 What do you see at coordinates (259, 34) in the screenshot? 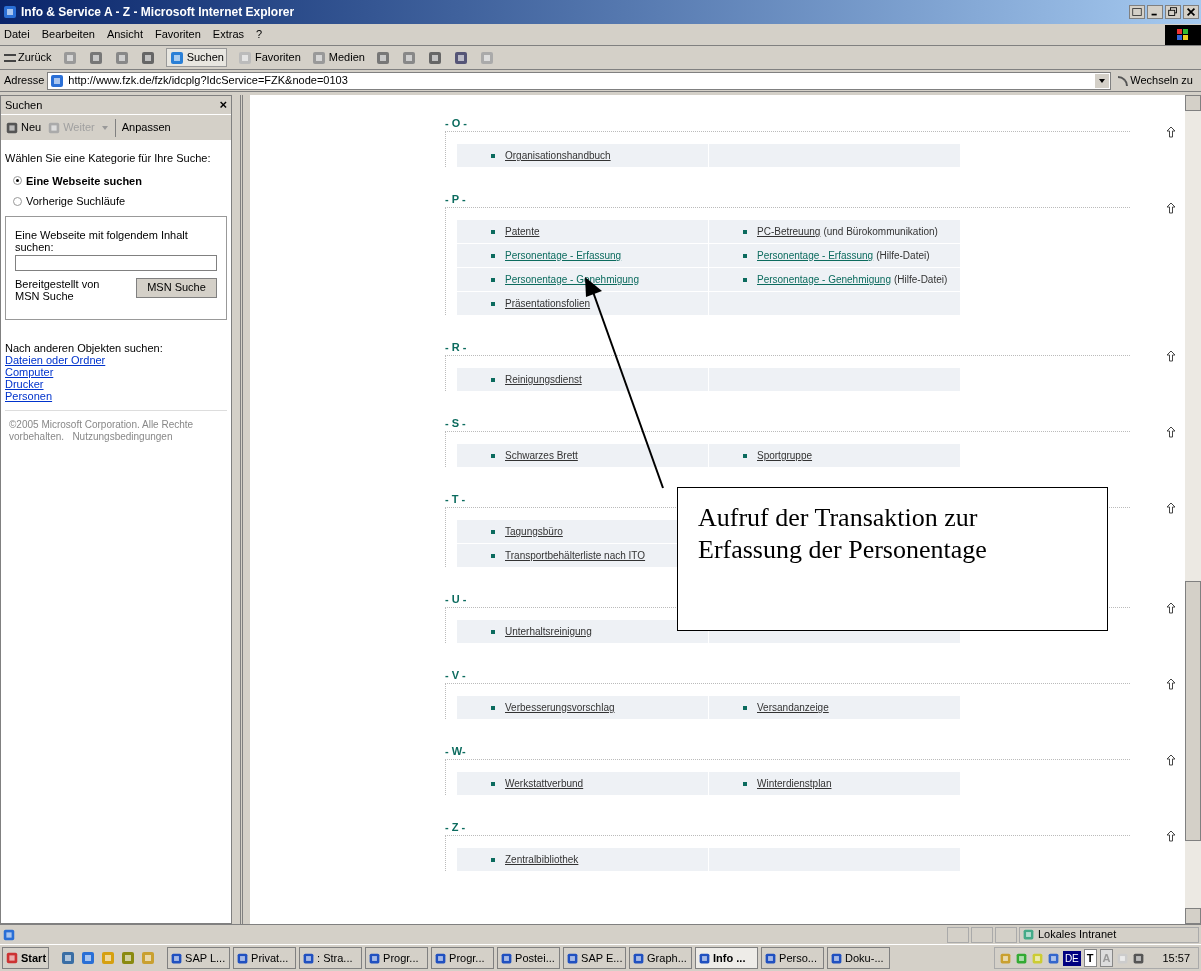
I see `menu-item: ?` at bounding box center [259, 34].